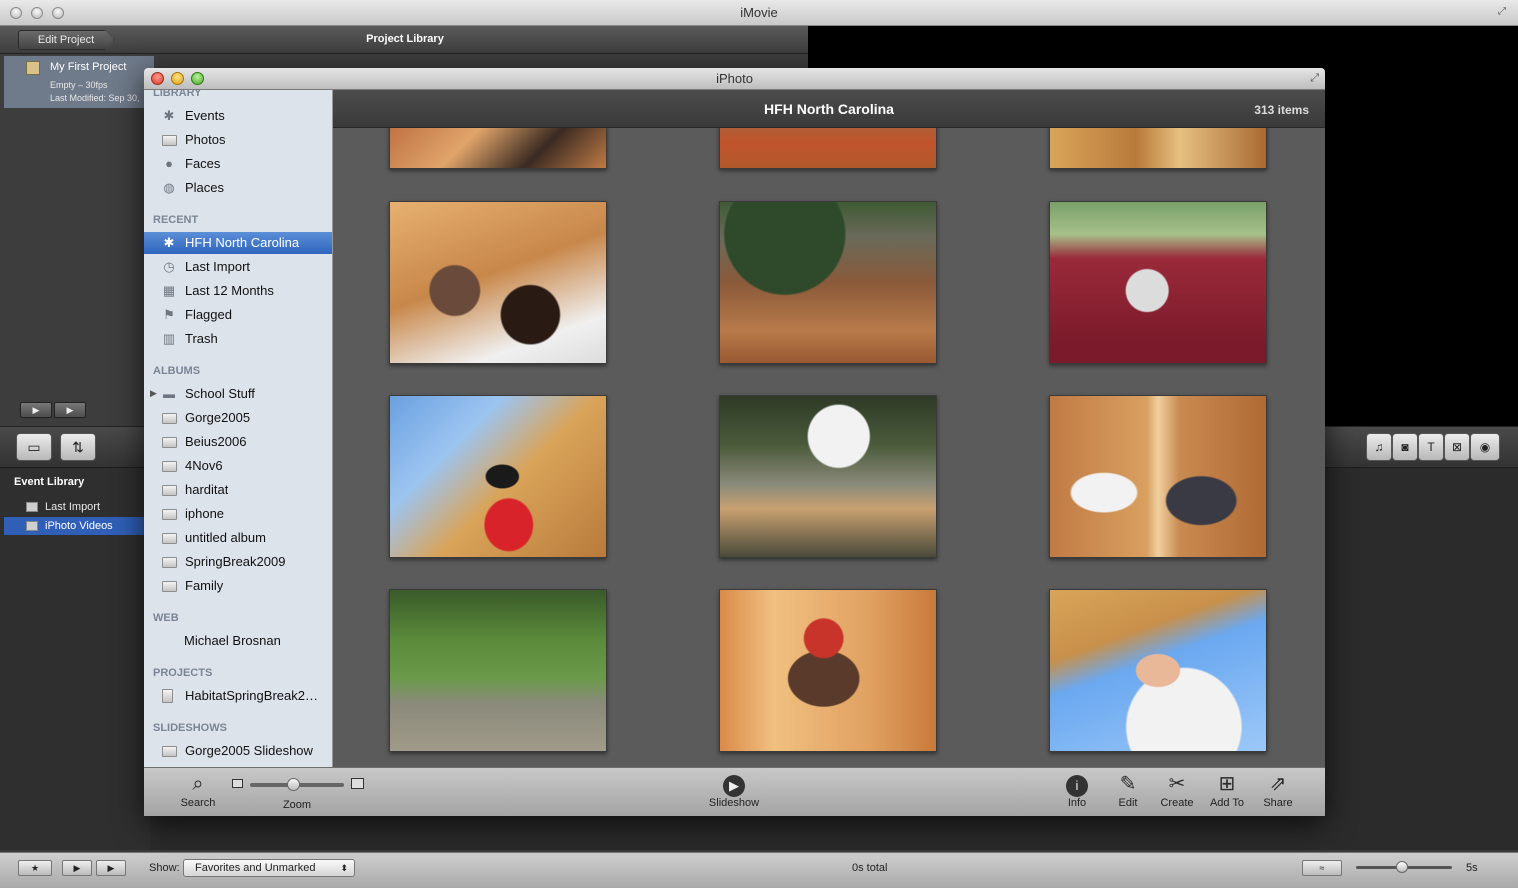 The width and height of the screenshot is (1518, 888). Describe the element at coordinates (829, 109) in the screenshot. I see `album-title: HFH North Carolina` at that location.